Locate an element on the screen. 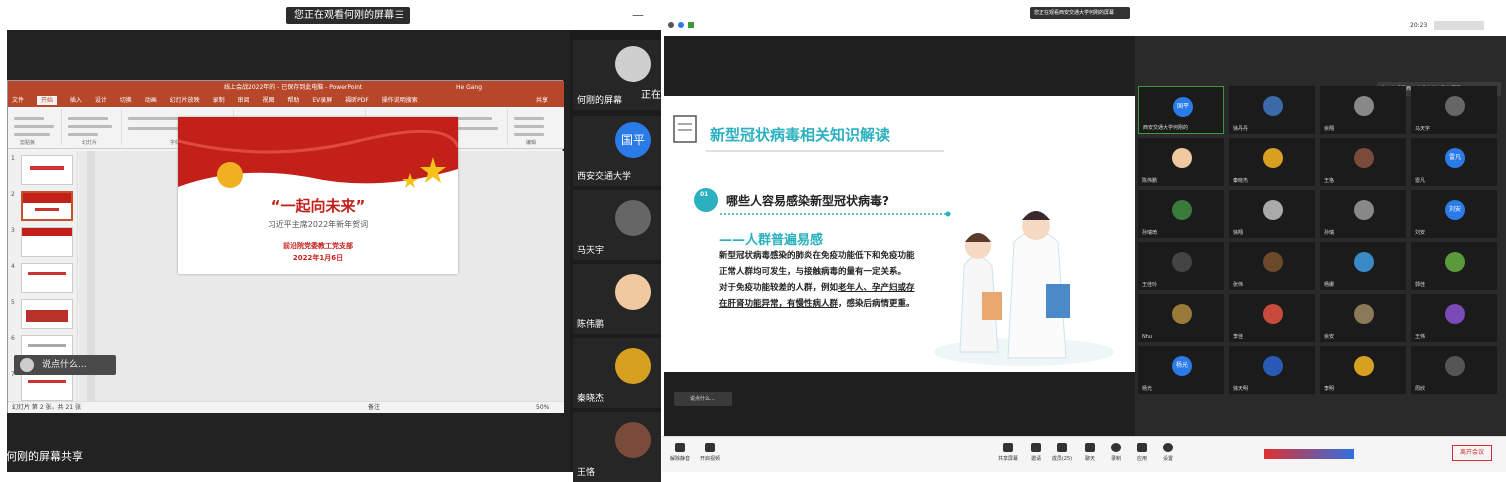 This screenshot has width=1506, height=482. participant-tile: 李明 is located at coordinates (1363, 370).